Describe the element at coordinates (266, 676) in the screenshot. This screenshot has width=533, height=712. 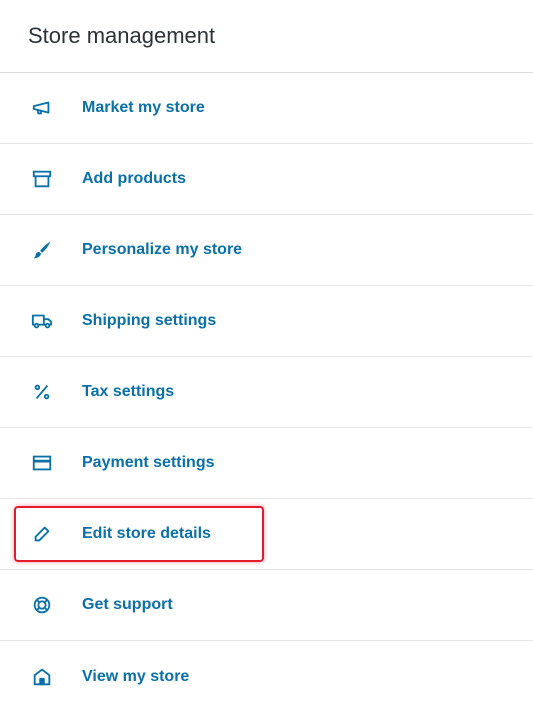
I see `menu-item-view-my-store: View my store` at that location.